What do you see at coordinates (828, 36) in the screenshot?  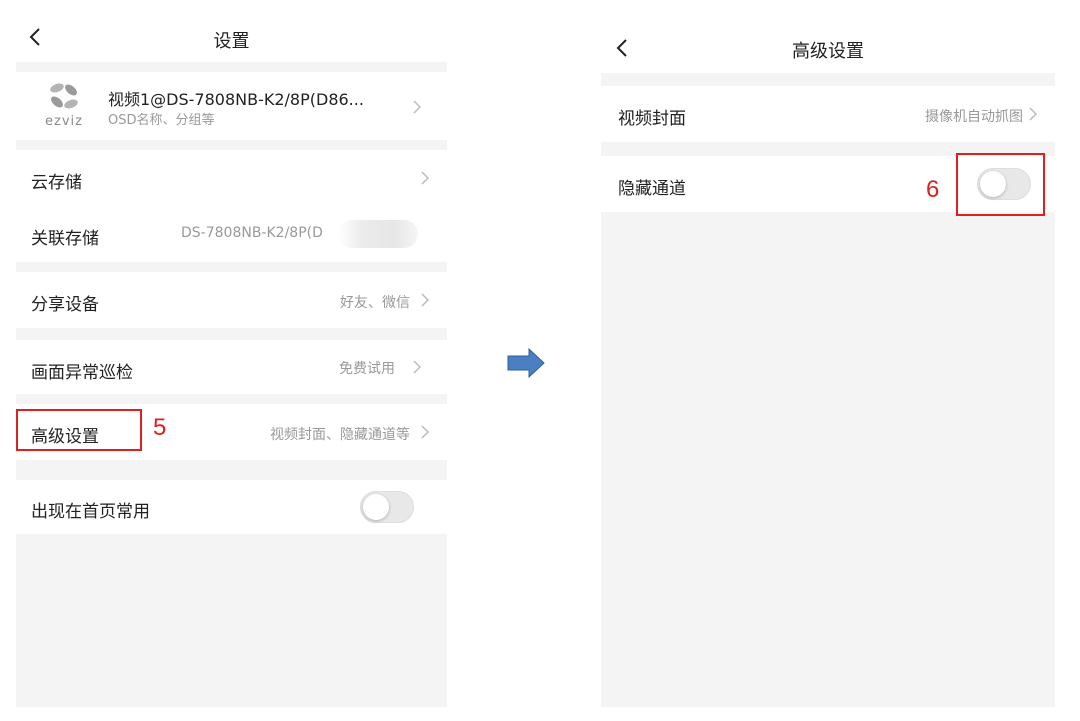 I see `advanced-navbar: 高级设置` at bounding box center [828, 36].